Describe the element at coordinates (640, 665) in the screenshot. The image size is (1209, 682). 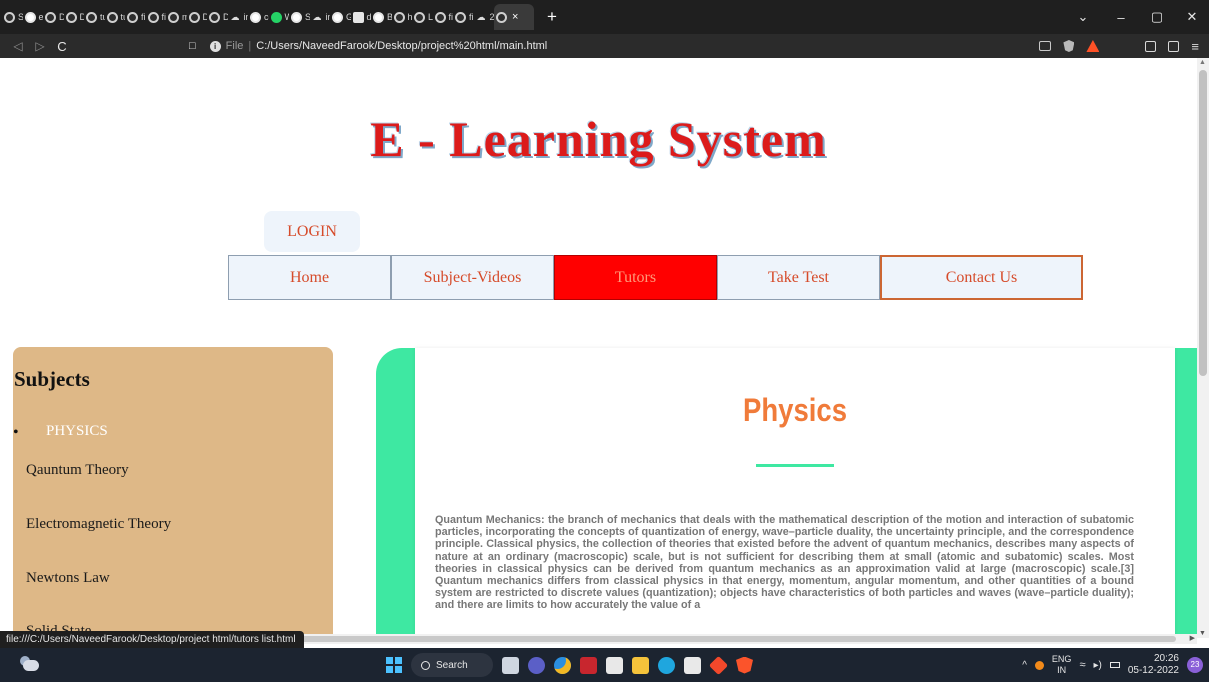
I see `file-explorer-icon` at that location.